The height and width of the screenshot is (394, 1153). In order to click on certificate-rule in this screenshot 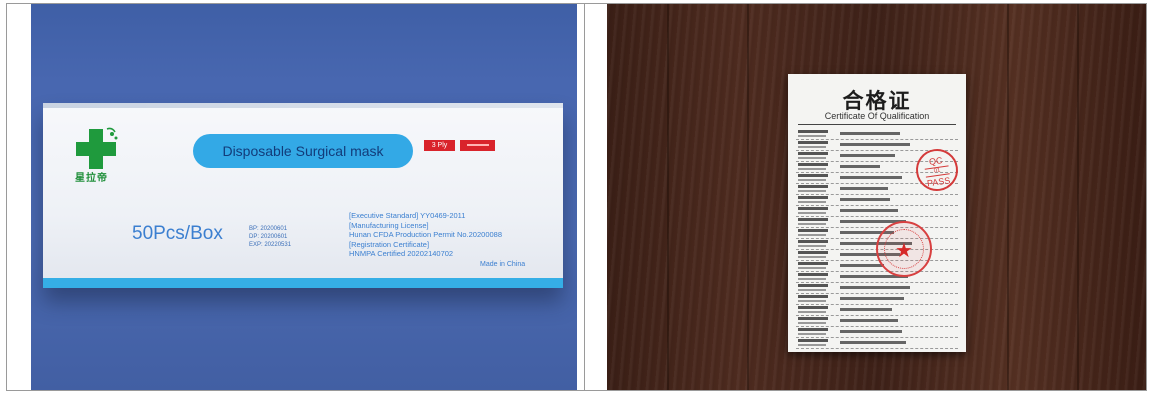, I will do `click(877, 124)`.